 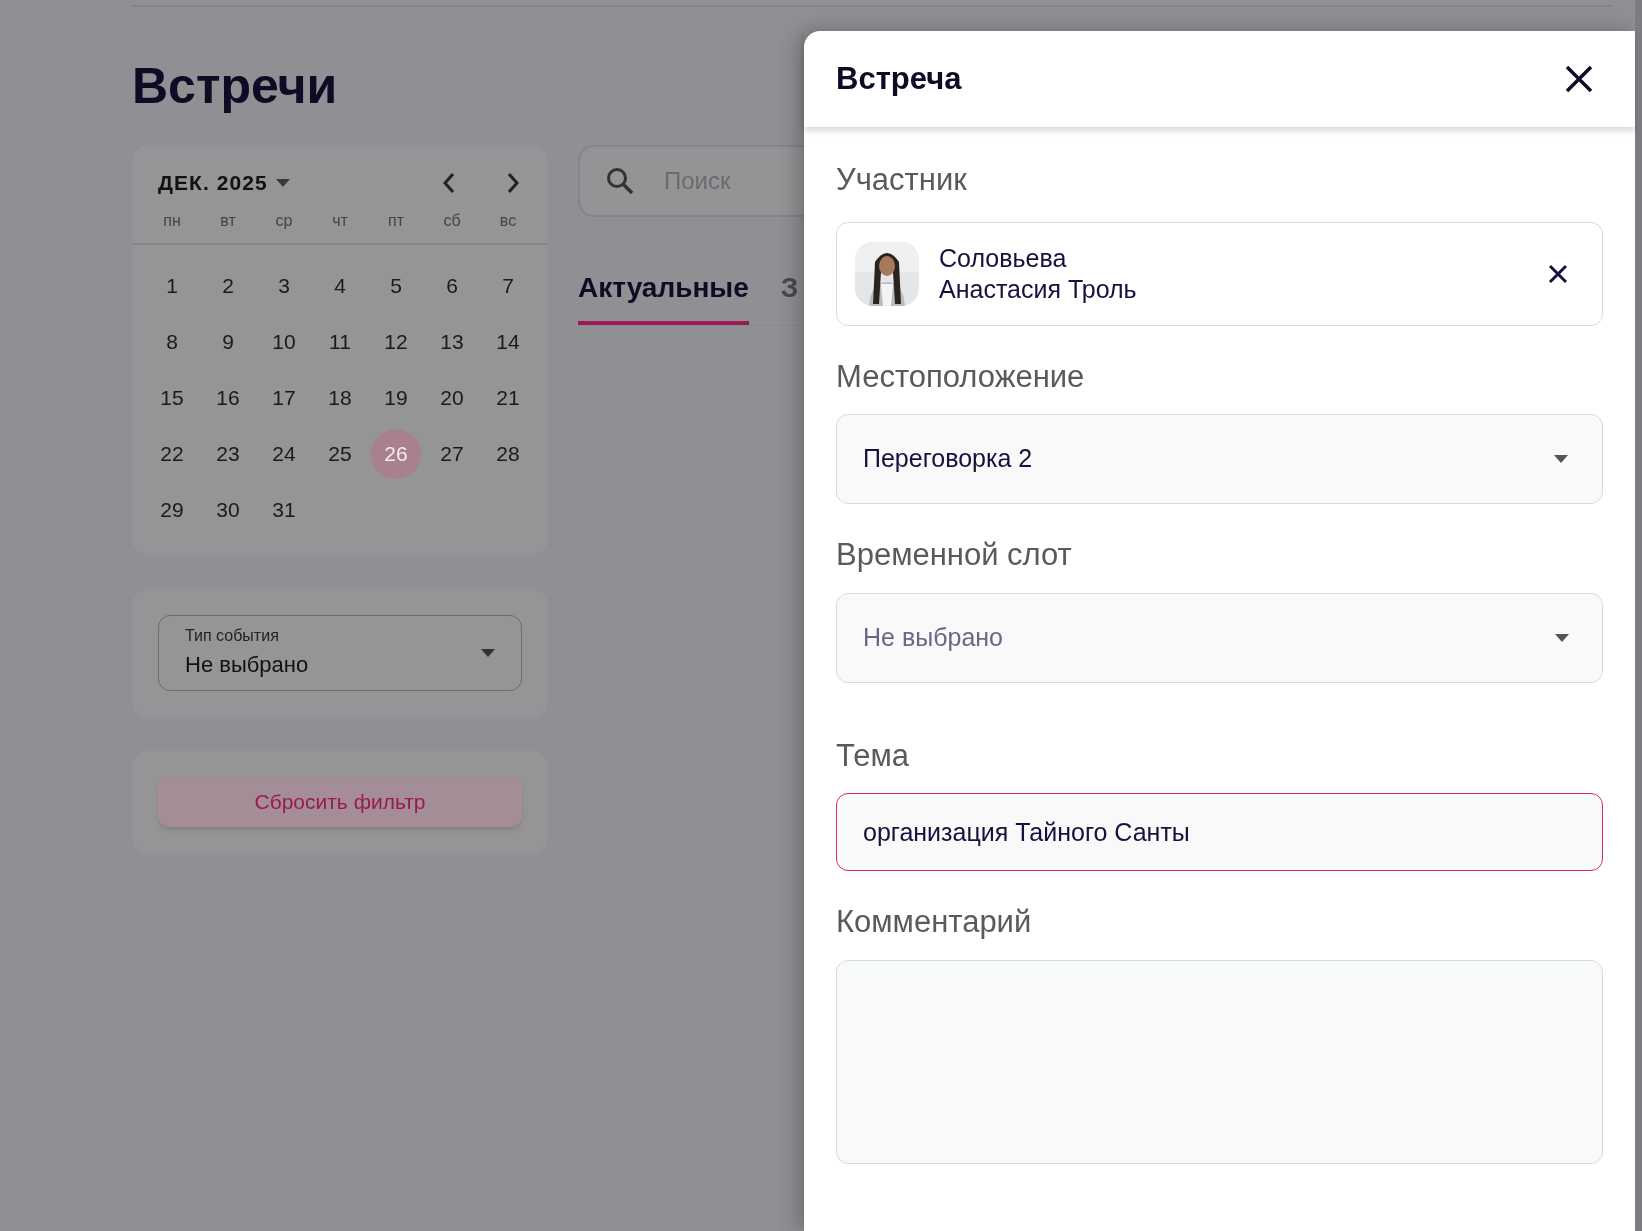 What do you see at coordinates (1219, 637) in the screenshot?
I see `time-slot-select: Не выбрано` at bounding box center [1219, 637].